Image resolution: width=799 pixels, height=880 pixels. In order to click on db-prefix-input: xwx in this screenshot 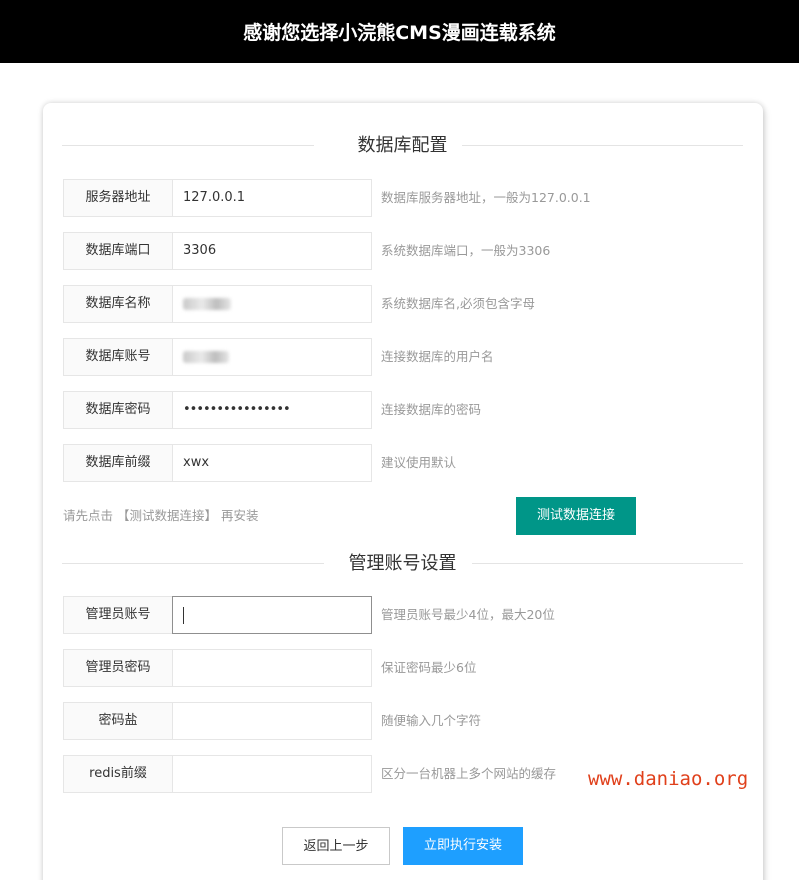, I will do `click(272, 463)`.